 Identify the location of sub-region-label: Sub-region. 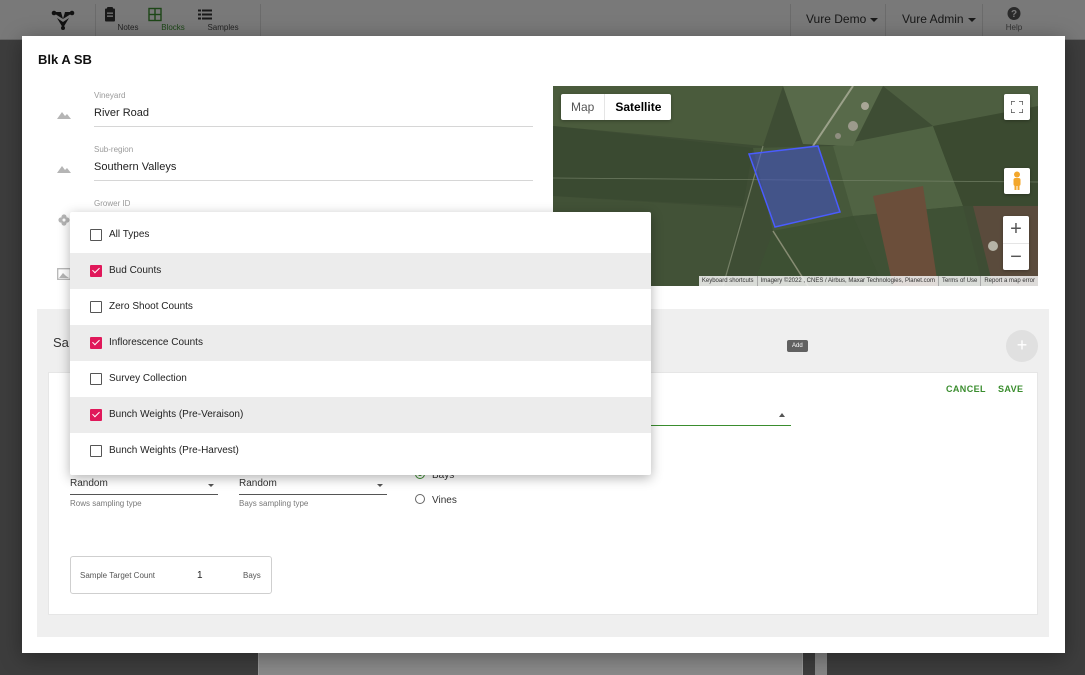
(114, 149).